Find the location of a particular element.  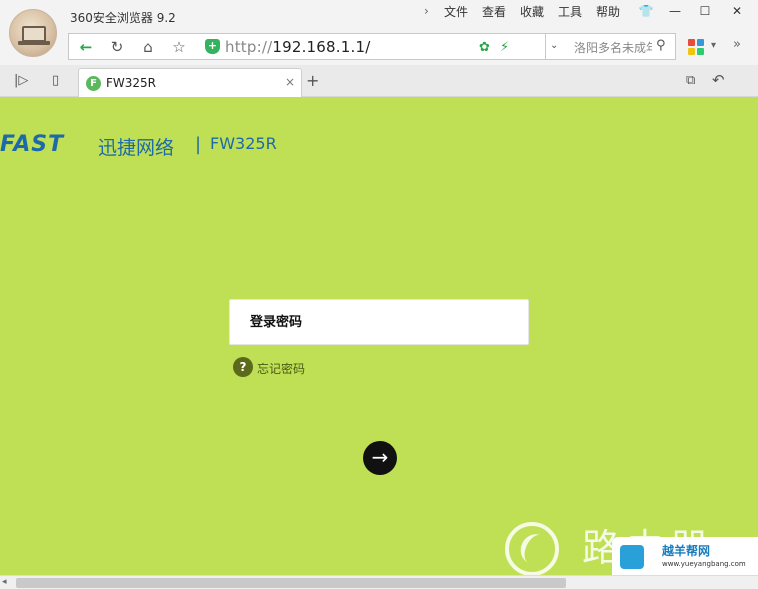

fast-logo: FAST is located at coordinates (32, 144).